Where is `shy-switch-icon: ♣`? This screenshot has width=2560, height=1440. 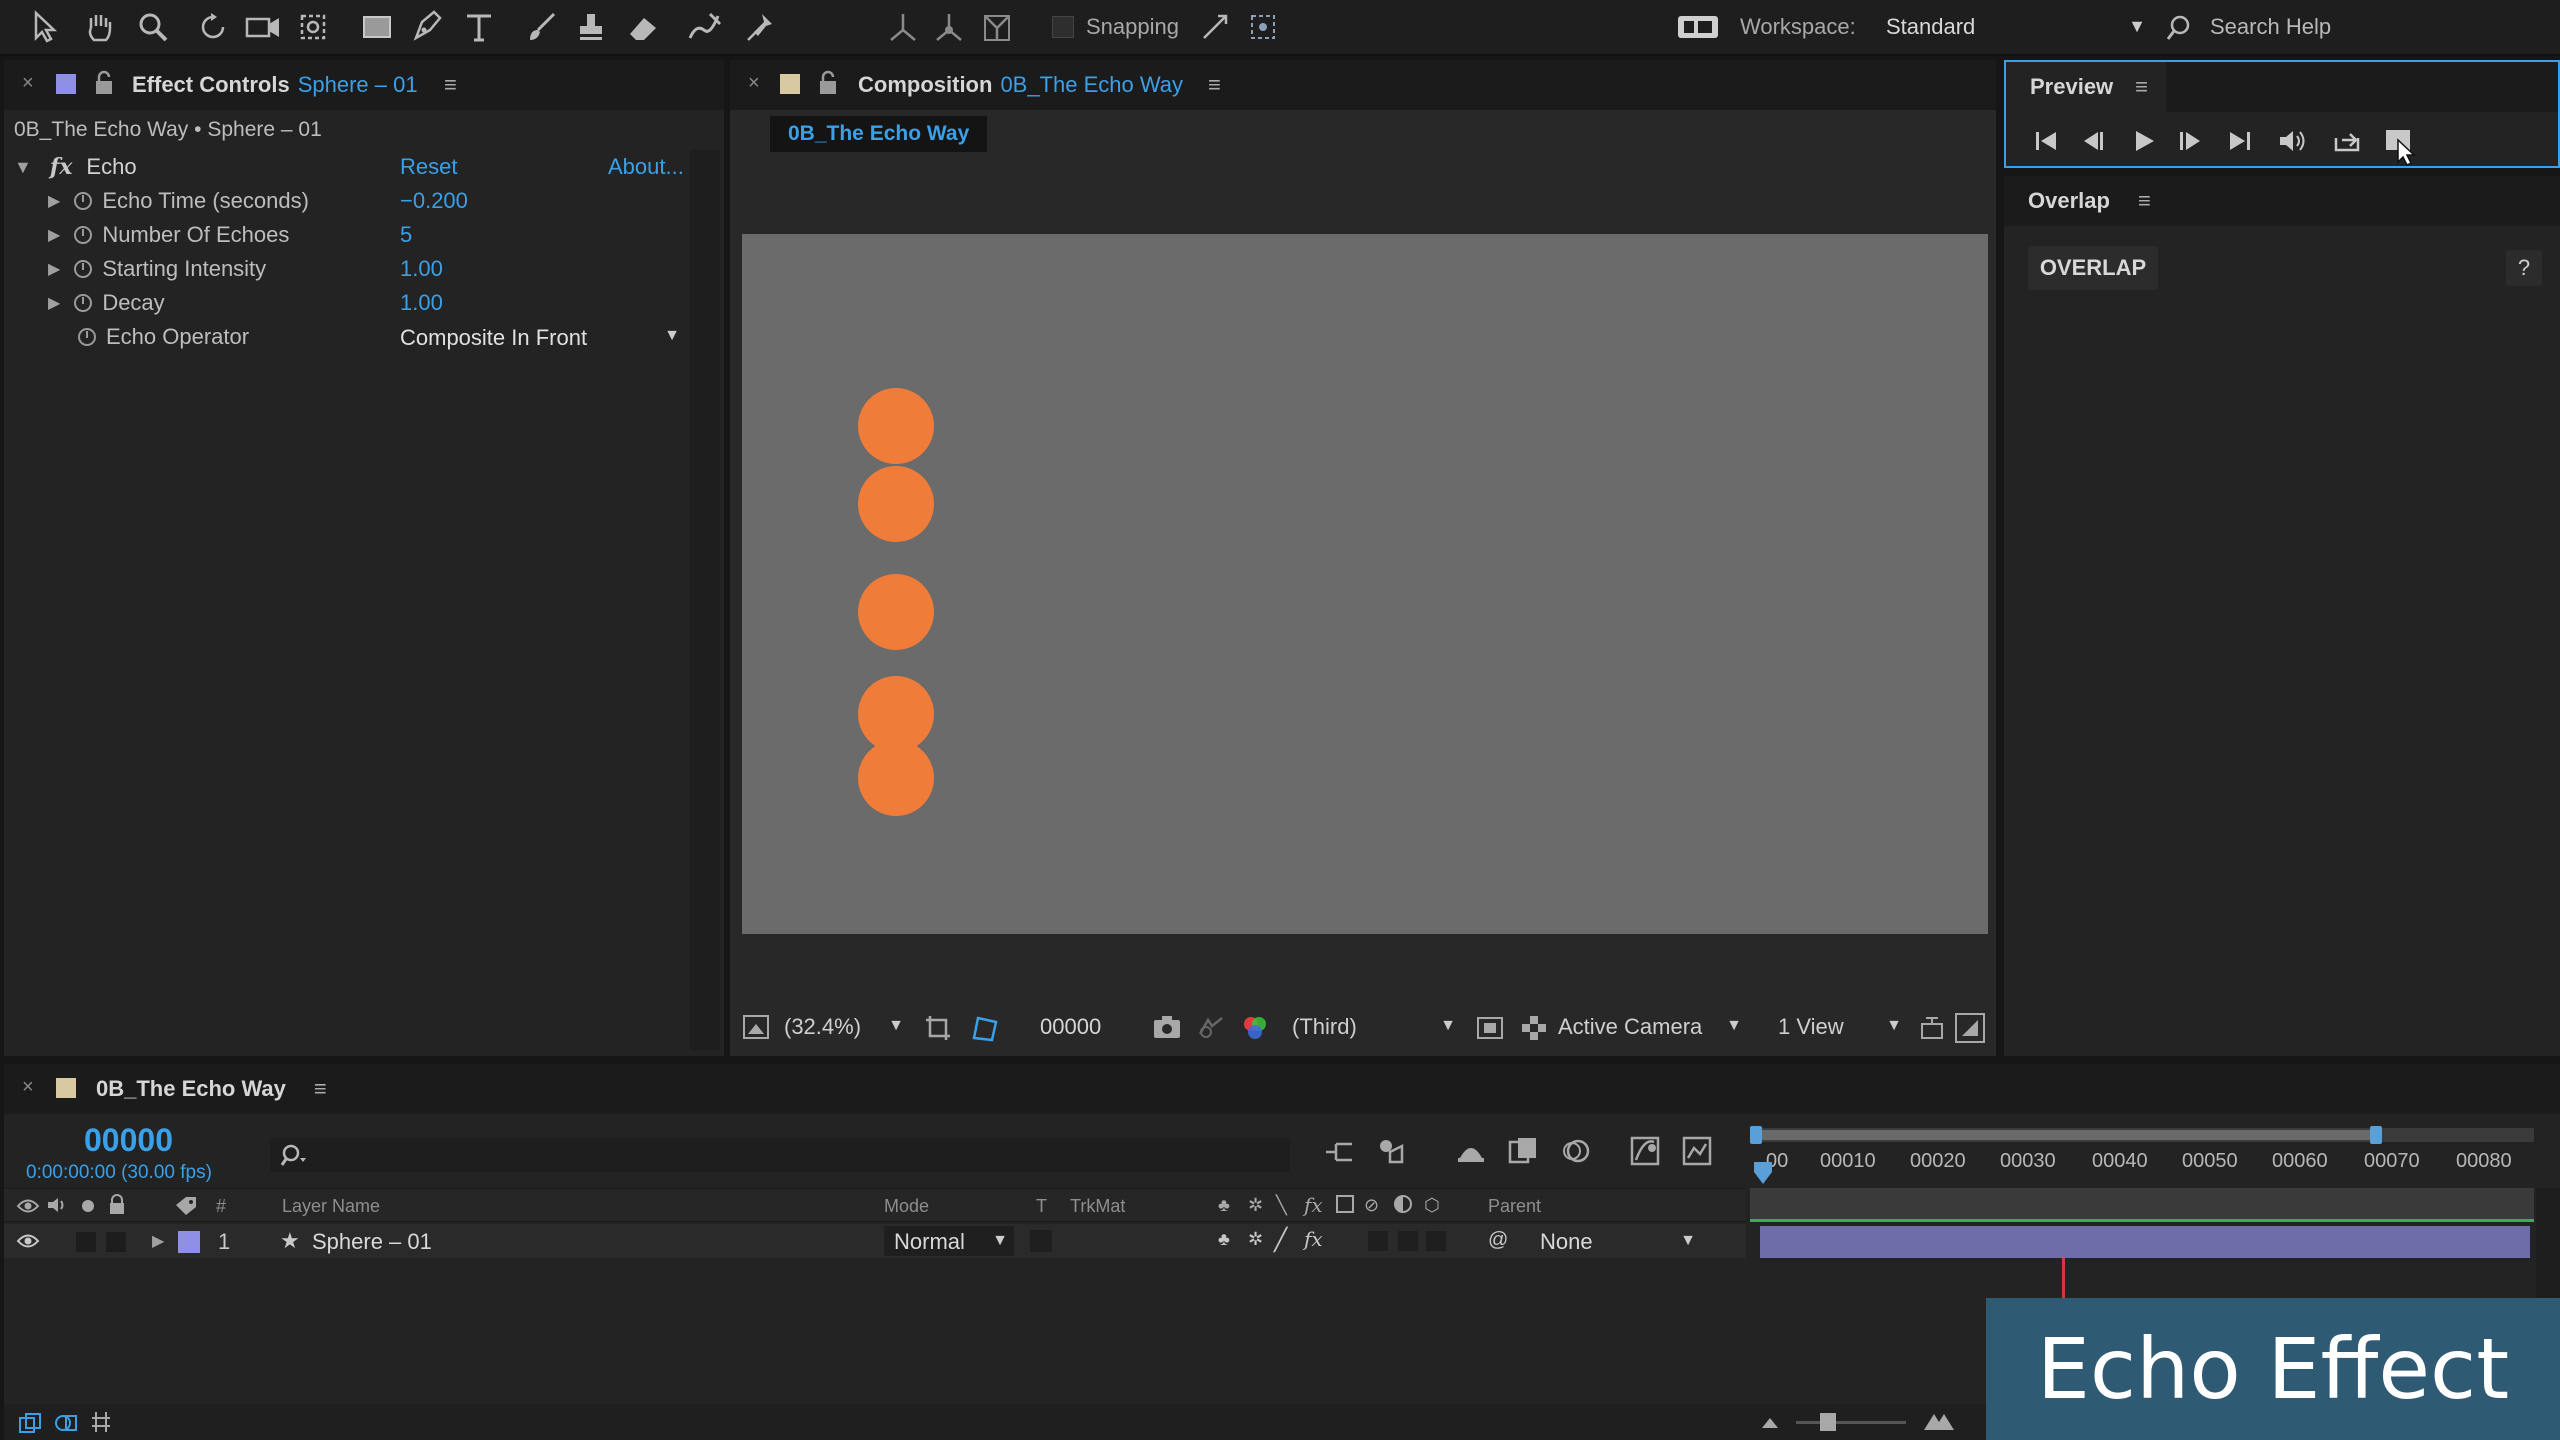
shy-switch-icon: ♣ is located at coordinates (1224, 1239).